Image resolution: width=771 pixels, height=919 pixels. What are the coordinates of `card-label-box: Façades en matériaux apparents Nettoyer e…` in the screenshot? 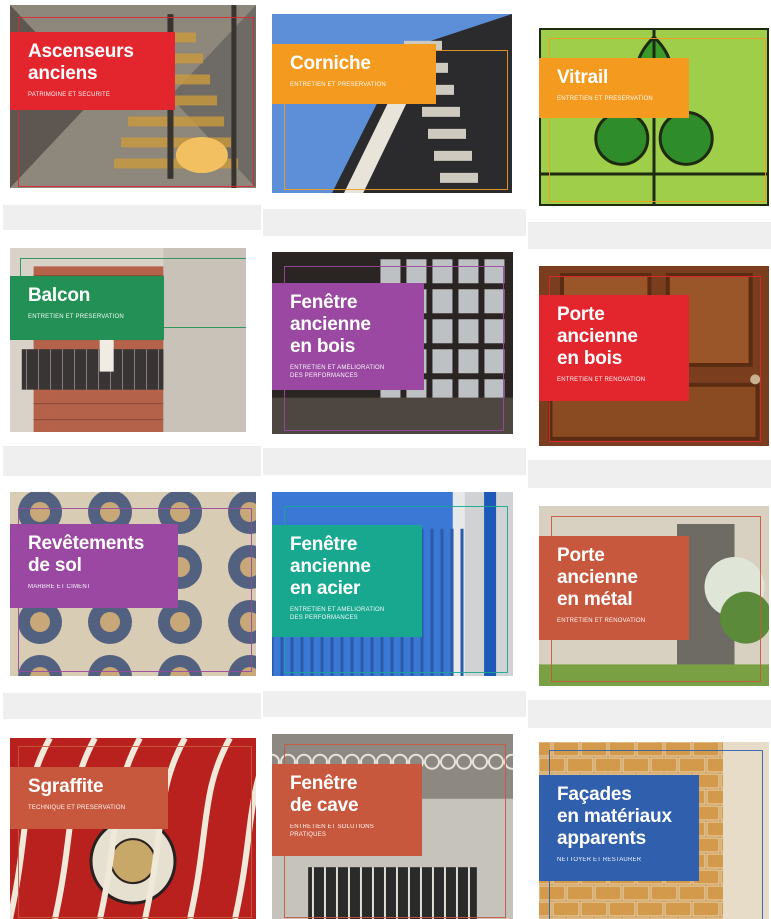 It's located at (619, 828).